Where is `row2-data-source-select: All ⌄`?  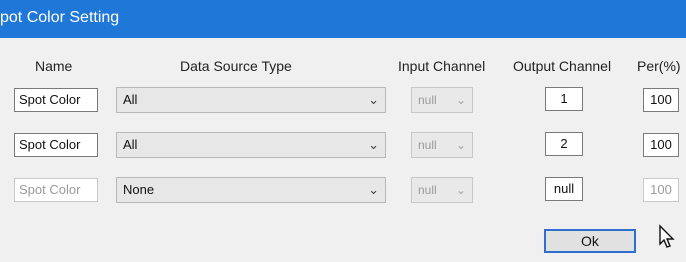 row2-data-source-select: All ⌄ is located at coordinates (251, 145).